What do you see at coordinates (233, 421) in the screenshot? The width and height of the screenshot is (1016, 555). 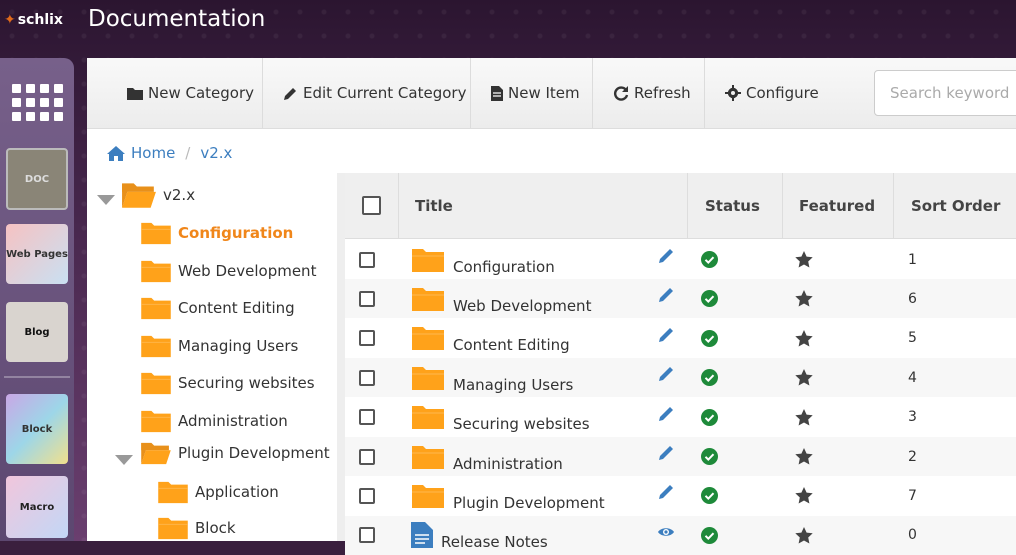 I see `tree-item-label: Administration` at bounding box center [233, 421].